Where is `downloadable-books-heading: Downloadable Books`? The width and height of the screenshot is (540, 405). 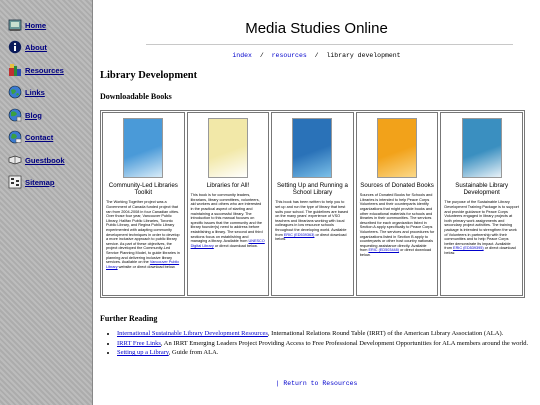
downloadable-books-heading: Downloadable Books is located at coordinates (136, 96).